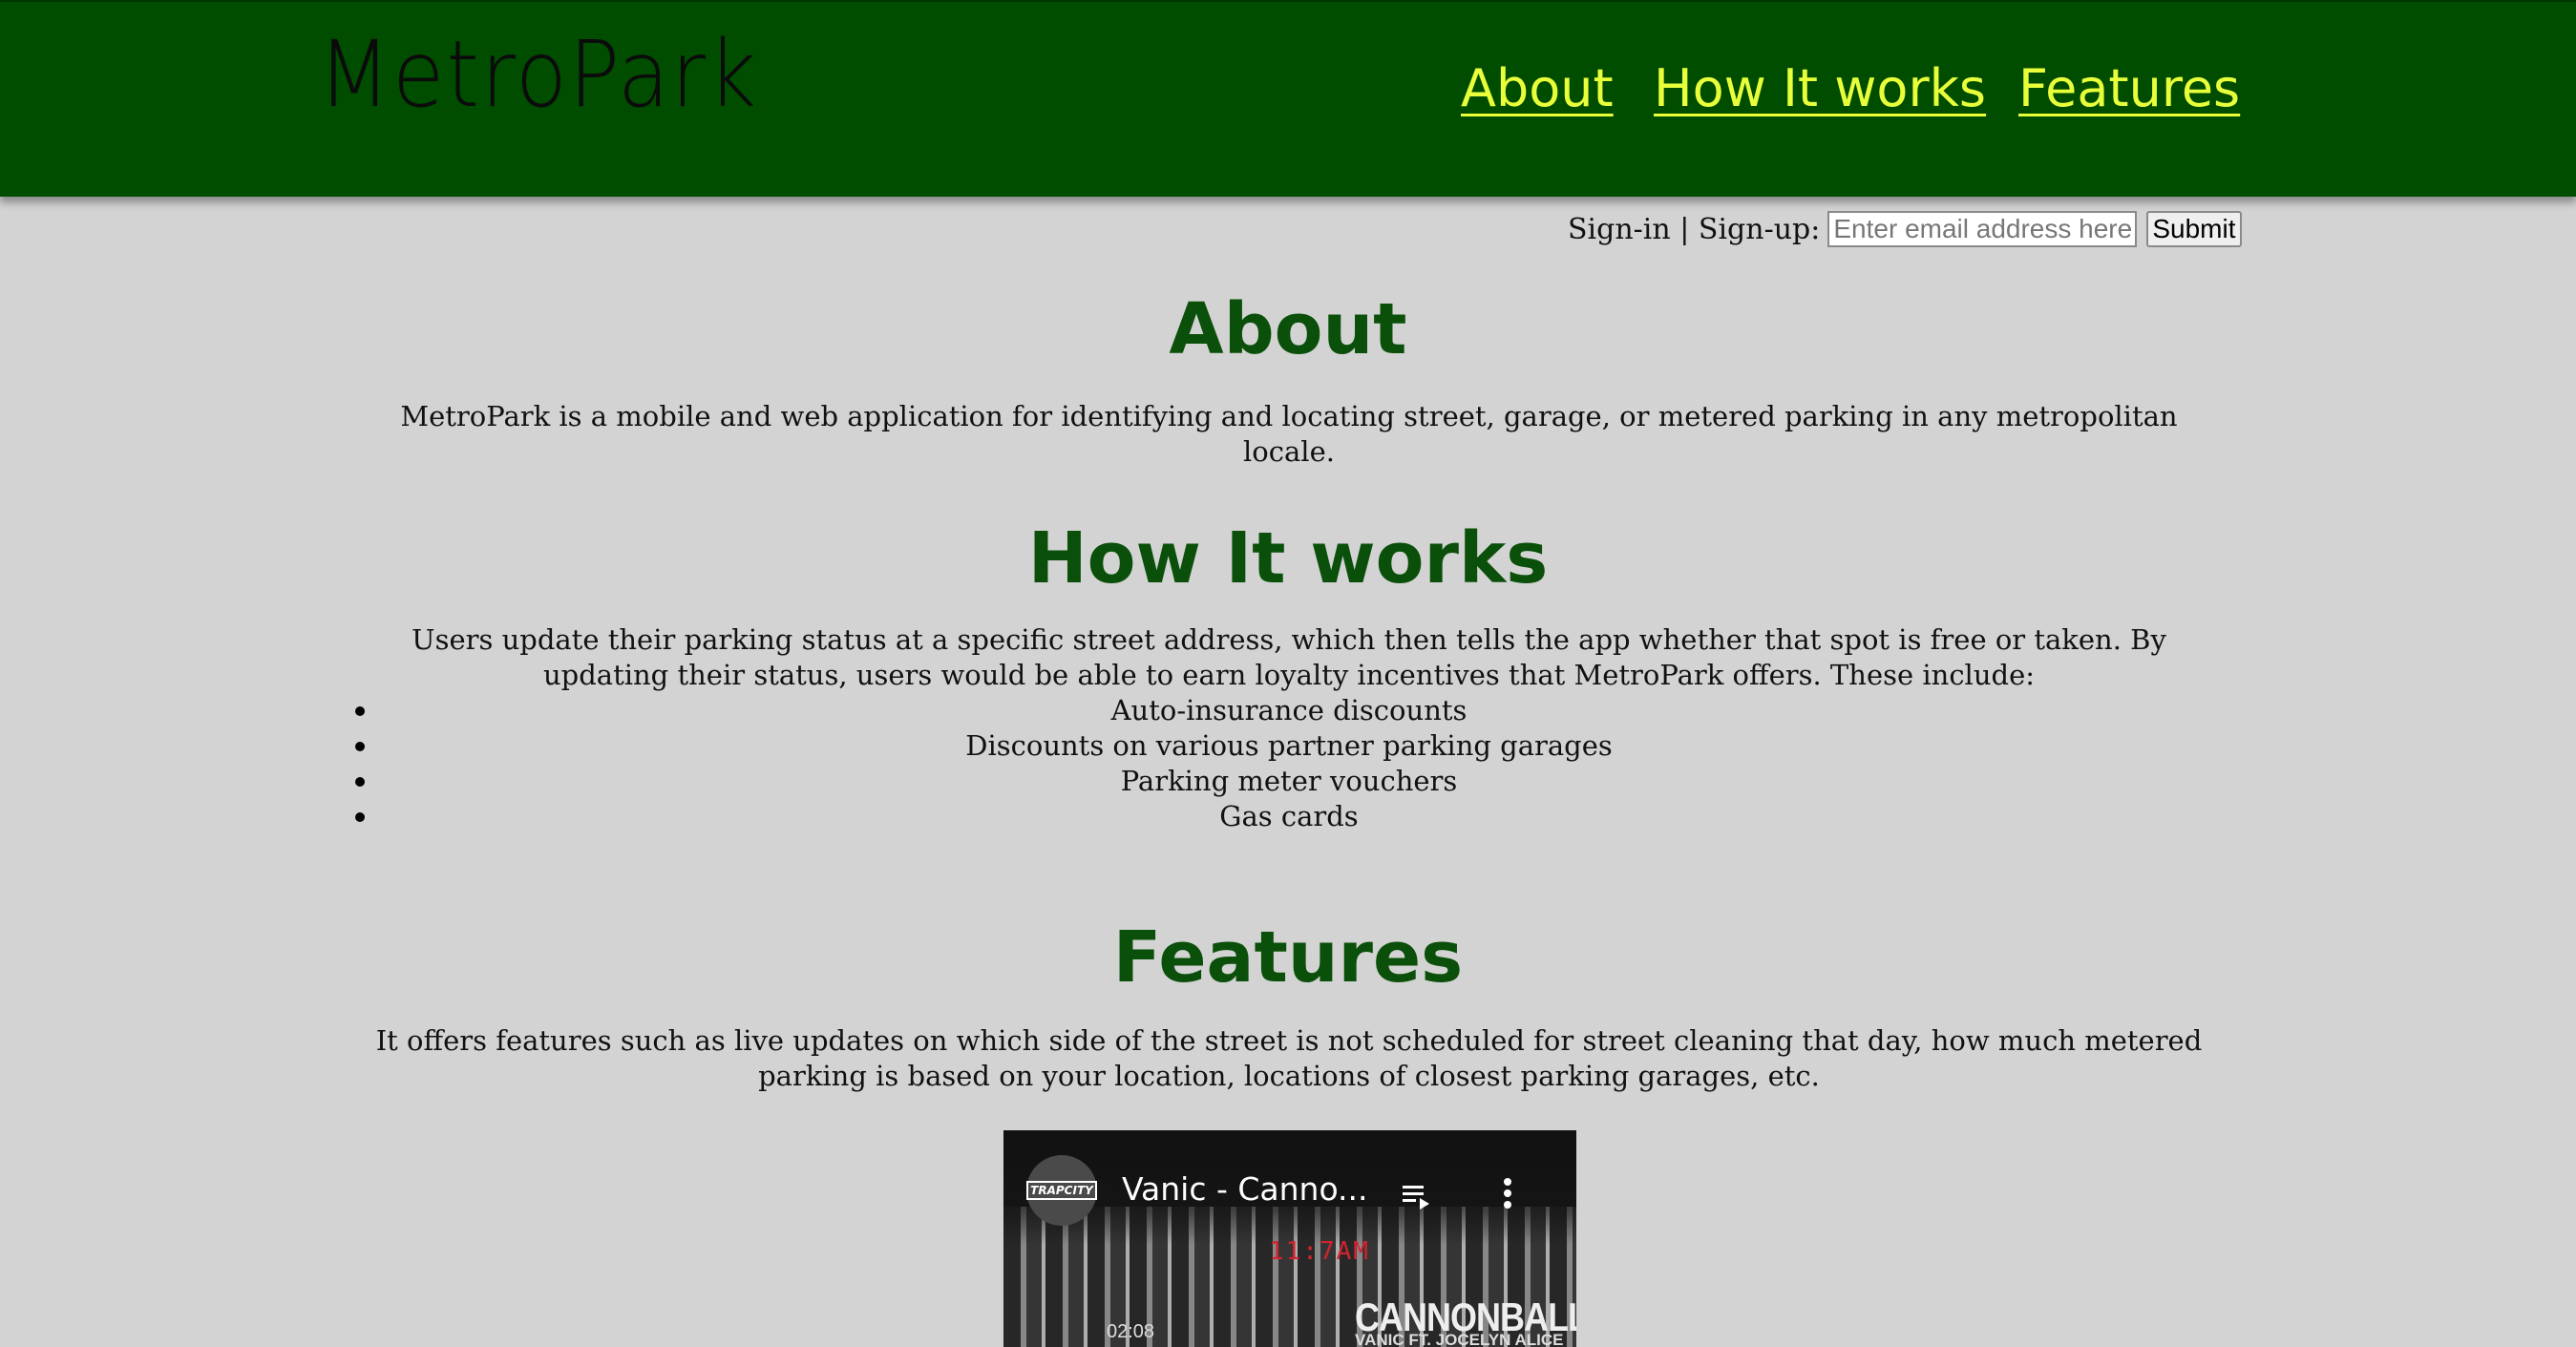 The width and height of the screenshot is (2576, 1347). I want to click on how-it-works-heading: How It works, so click(1288, 558).